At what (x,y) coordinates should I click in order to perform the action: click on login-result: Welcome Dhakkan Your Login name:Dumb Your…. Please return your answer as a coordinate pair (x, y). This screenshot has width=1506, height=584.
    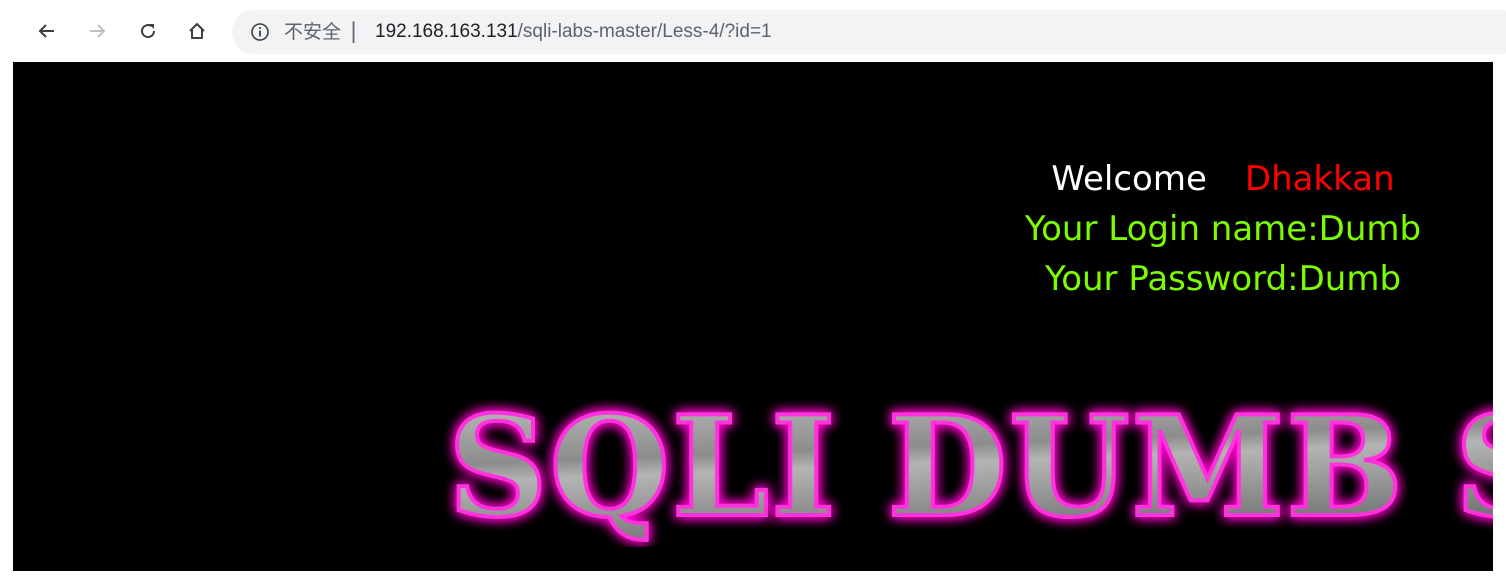
    Looking at the image, I should click on (1203, 229).